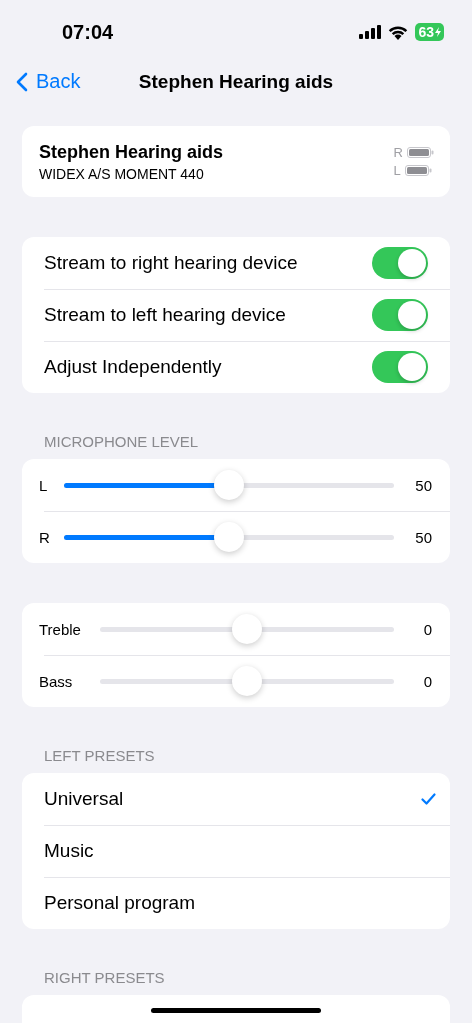  I want to click on section-header: MICROPHONE LEVEL, so click(121, 441).